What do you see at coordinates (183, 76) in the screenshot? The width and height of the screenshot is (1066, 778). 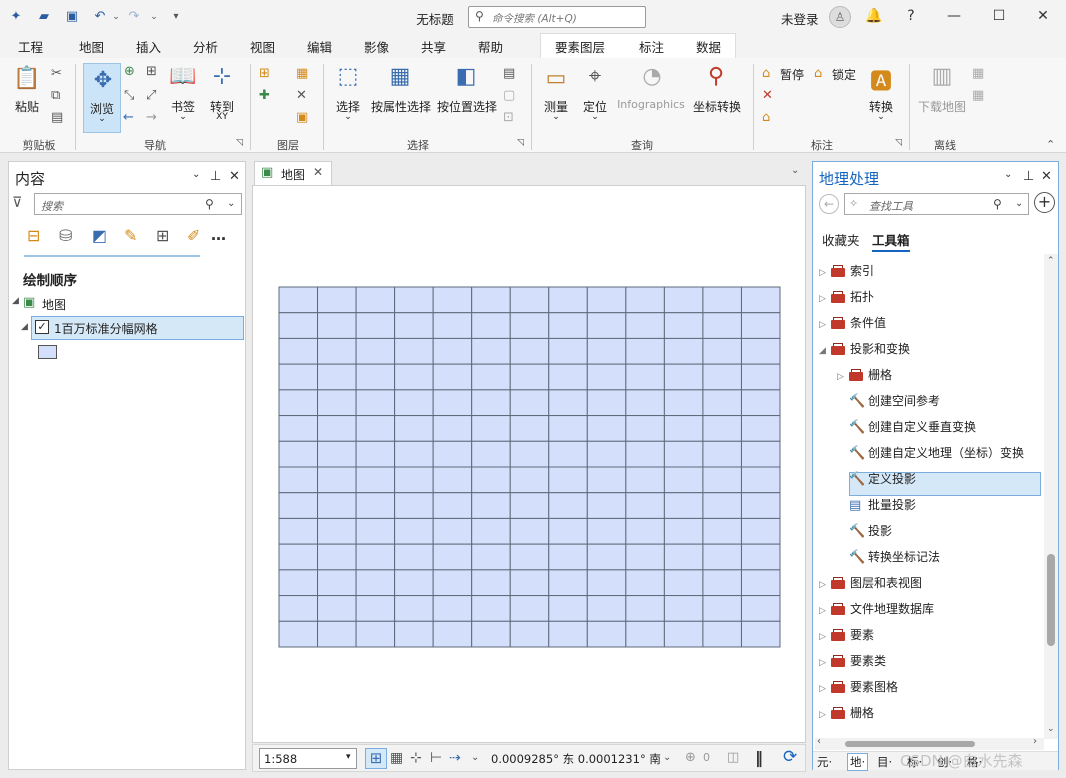 I see `bookmarks-icon: 📖` at bounding box center [183, 76].